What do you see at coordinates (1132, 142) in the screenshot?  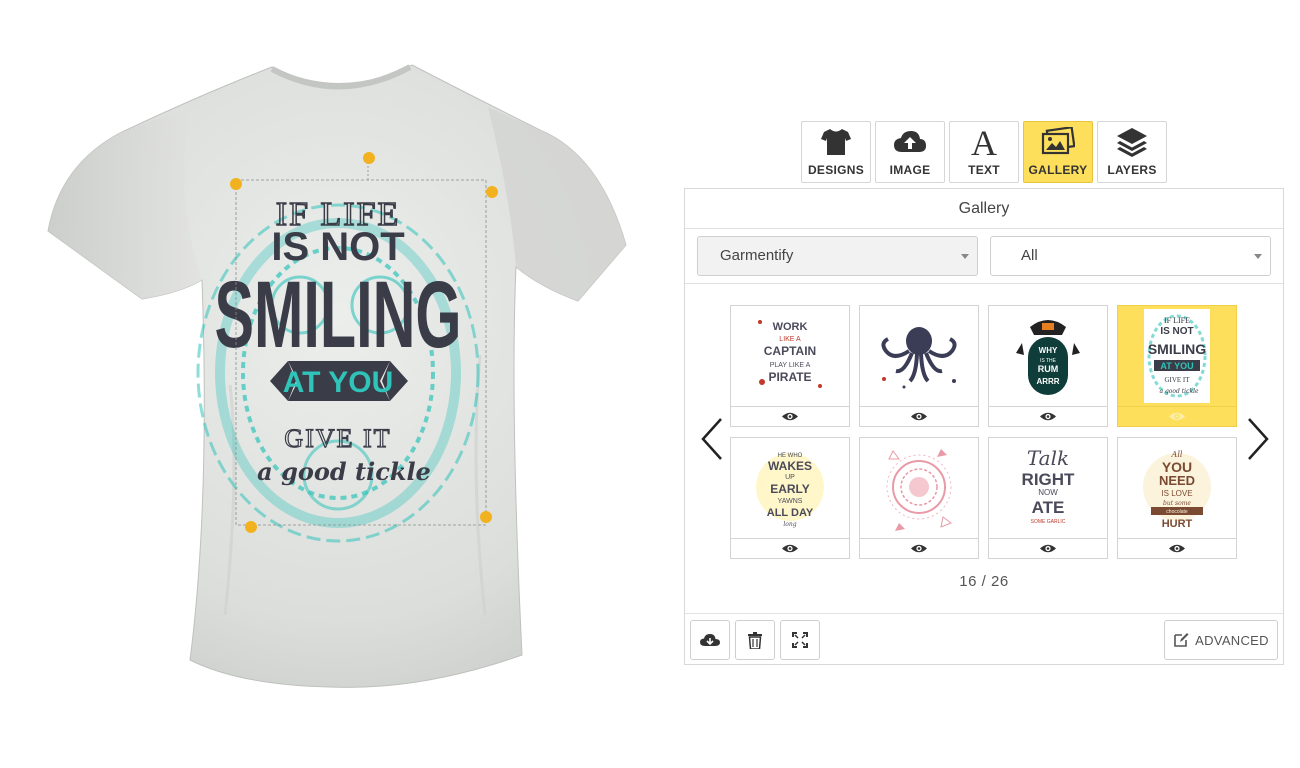 I see `layers-icon` at bounding box center [1132, 142].